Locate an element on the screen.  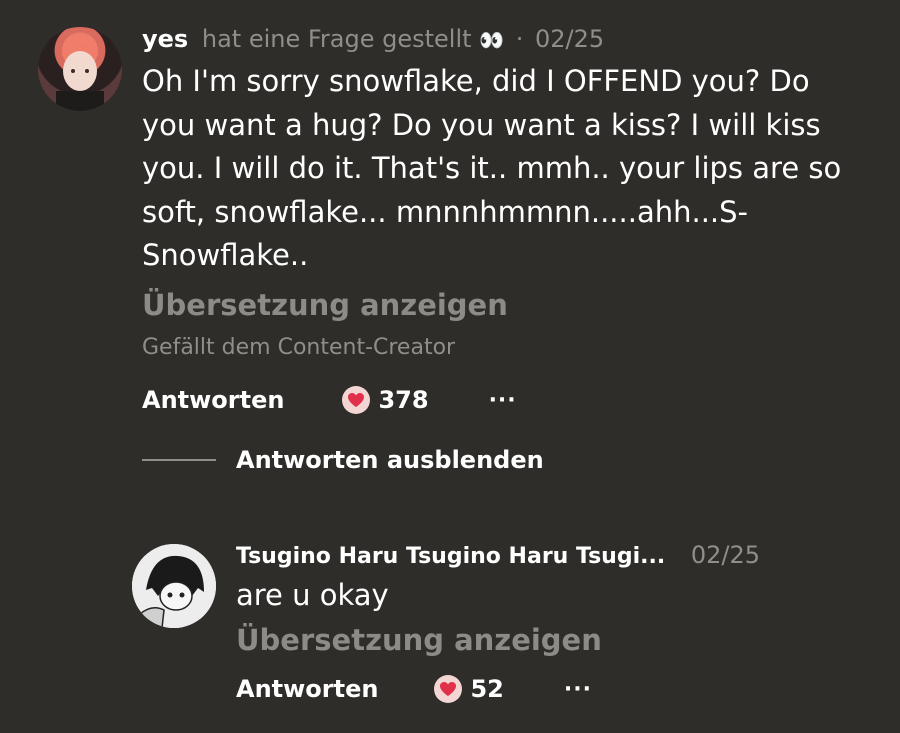
divider is located at coordinates (179, 460).